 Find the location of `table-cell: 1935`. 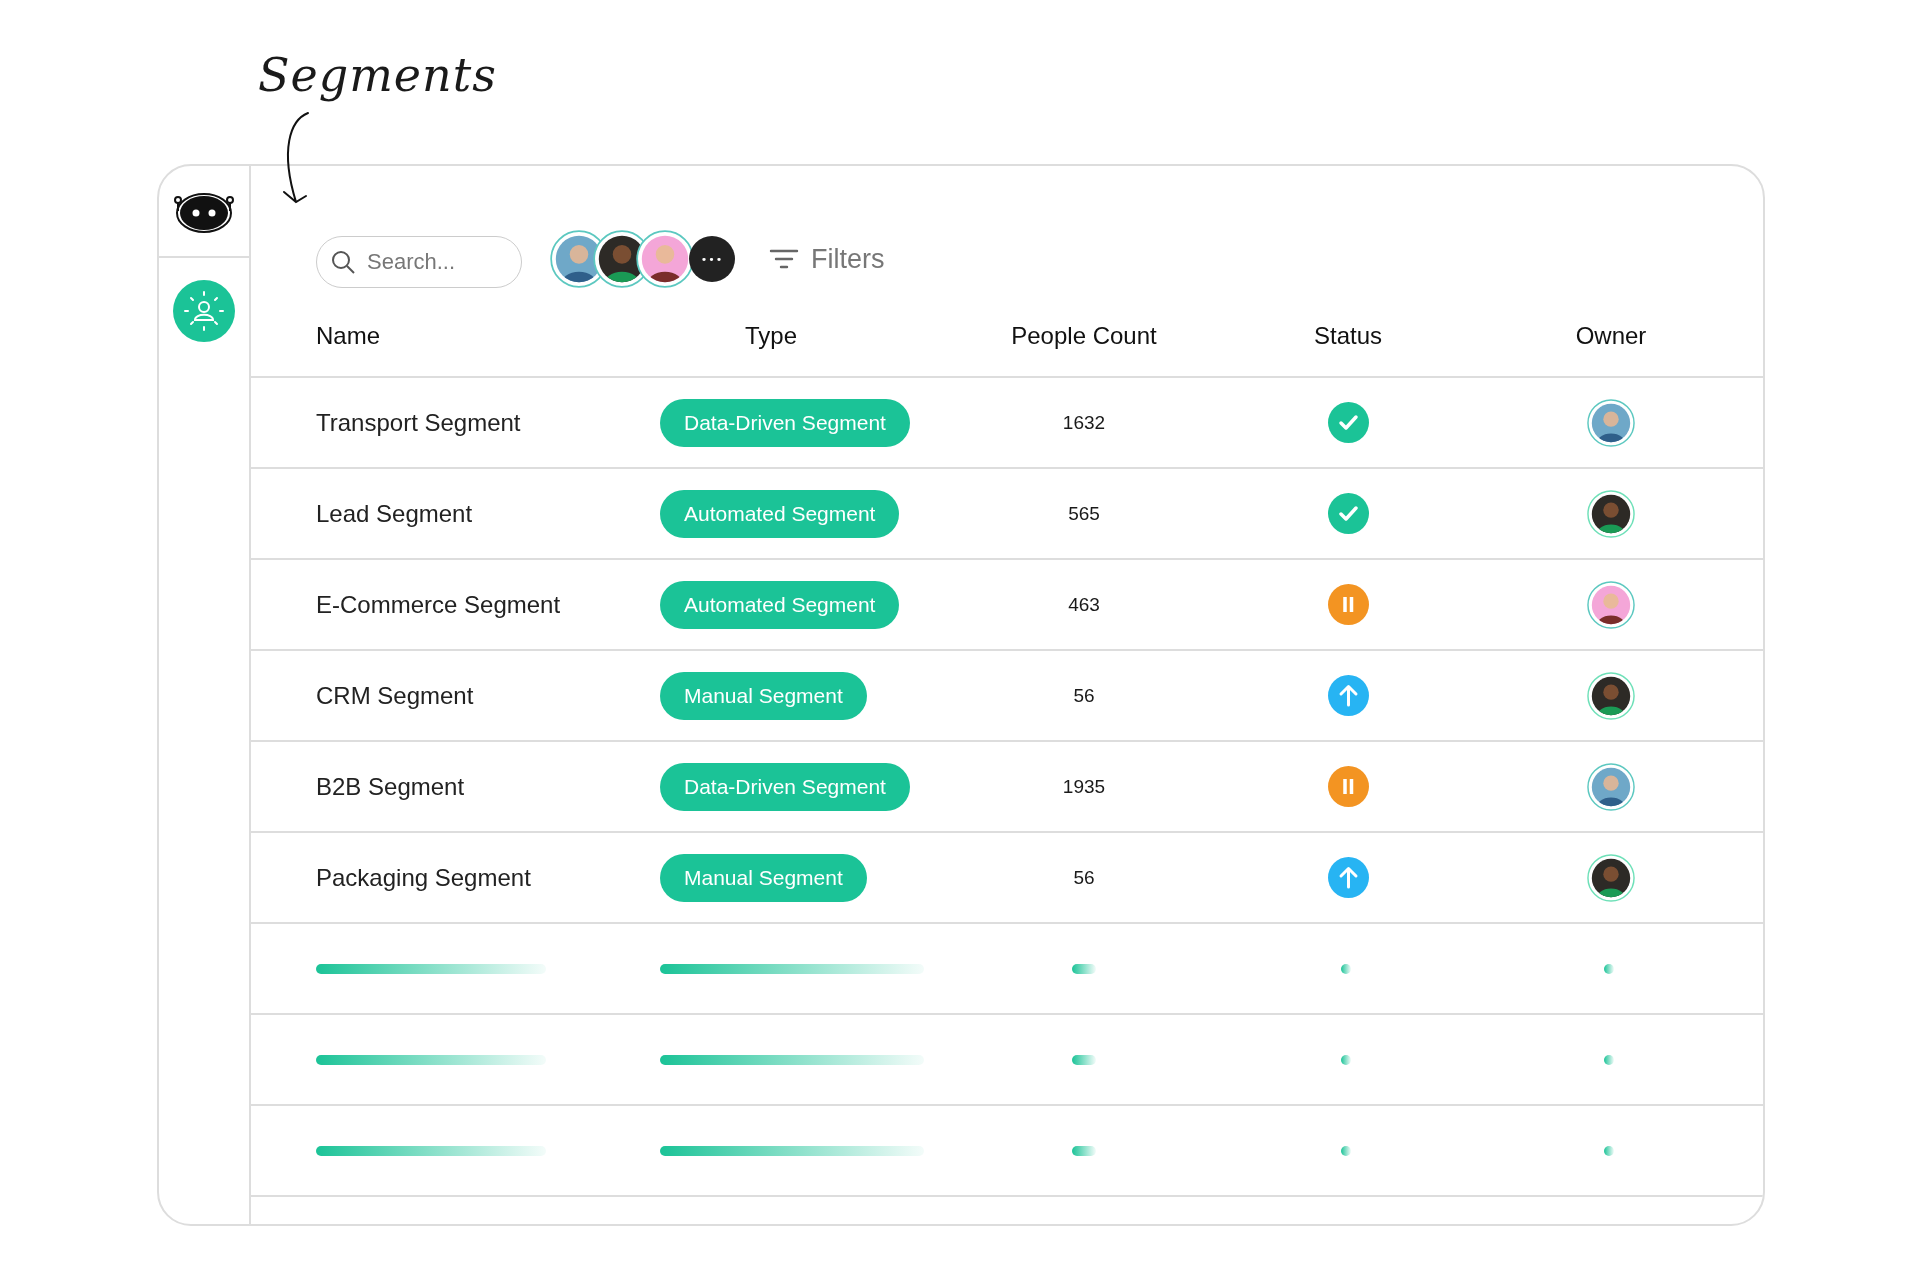

table-cell: 1935 is located at coordinates (1084, 786).